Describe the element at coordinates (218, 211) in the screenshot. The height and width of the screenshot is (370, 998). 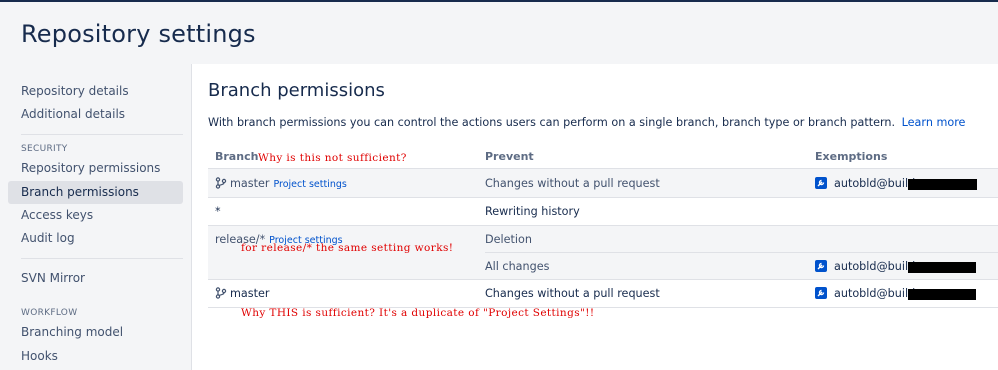
I see `branch-cell: *` at that location.